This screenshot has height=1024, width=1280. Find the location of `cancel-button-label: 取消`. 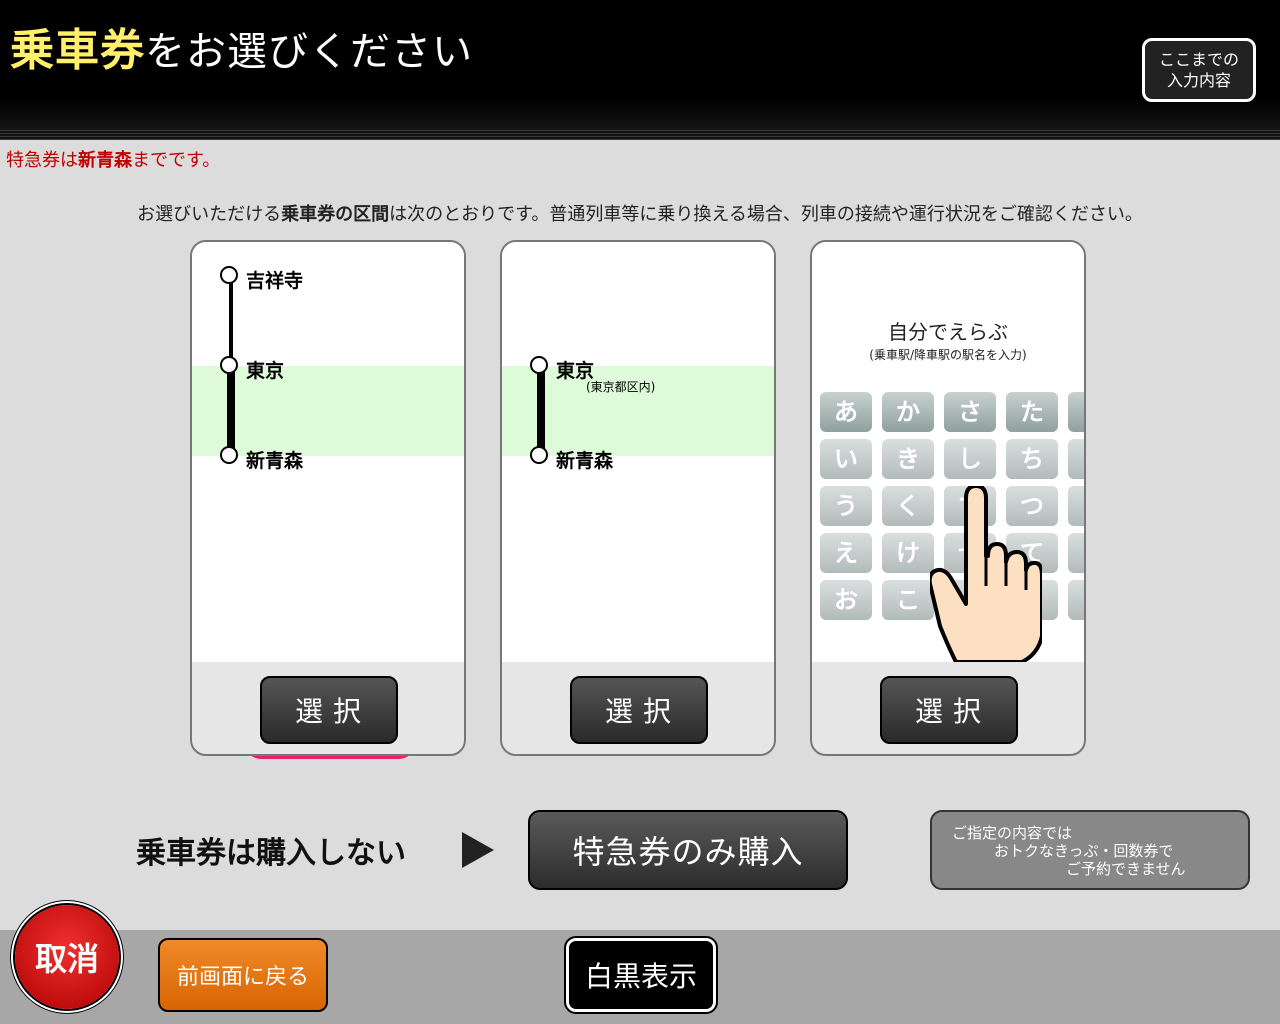

cancel-button-label: 取消 is located at coordinates (67, 957).